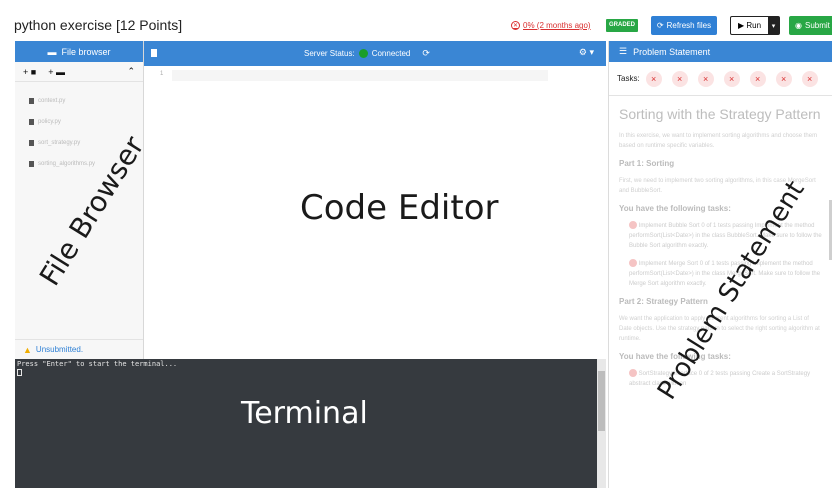 Image resolution: width=832 pixels, height=488 pixels. What do you see at coordinates (149, 25) in the screenshot?
I see `exercise-points: [12 Points]` at bounding box center [149, 25].